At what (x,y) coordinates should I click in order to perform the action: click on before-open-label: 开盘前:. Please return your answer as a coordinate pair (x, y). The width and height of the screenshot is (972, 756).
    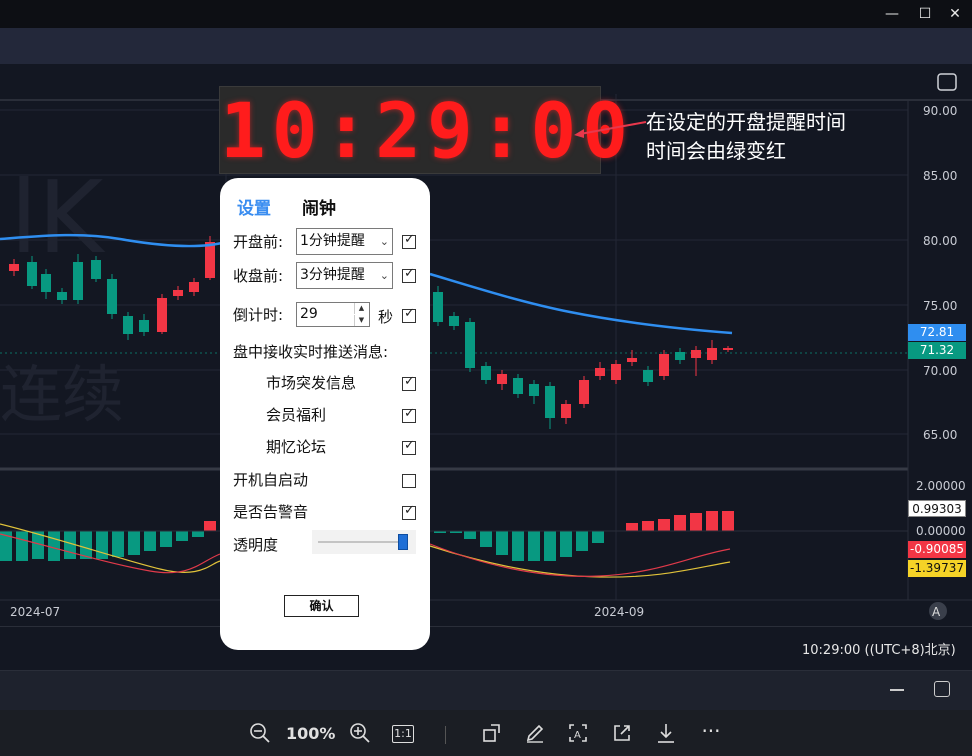
    Looking at the image, I should click on (258, 242).